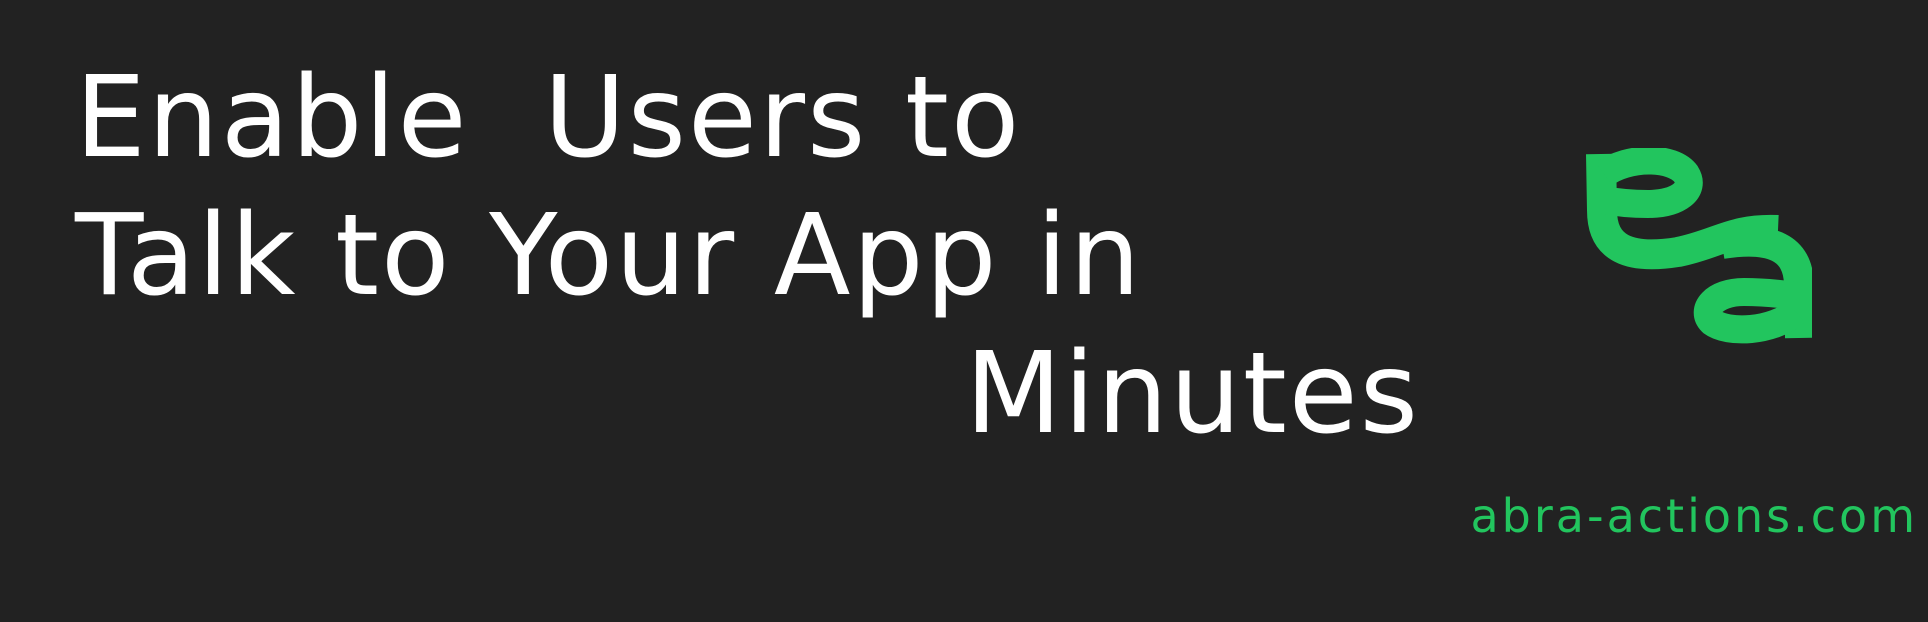  I want to click on headline-line-3: Minutes, so click(1192, 394).